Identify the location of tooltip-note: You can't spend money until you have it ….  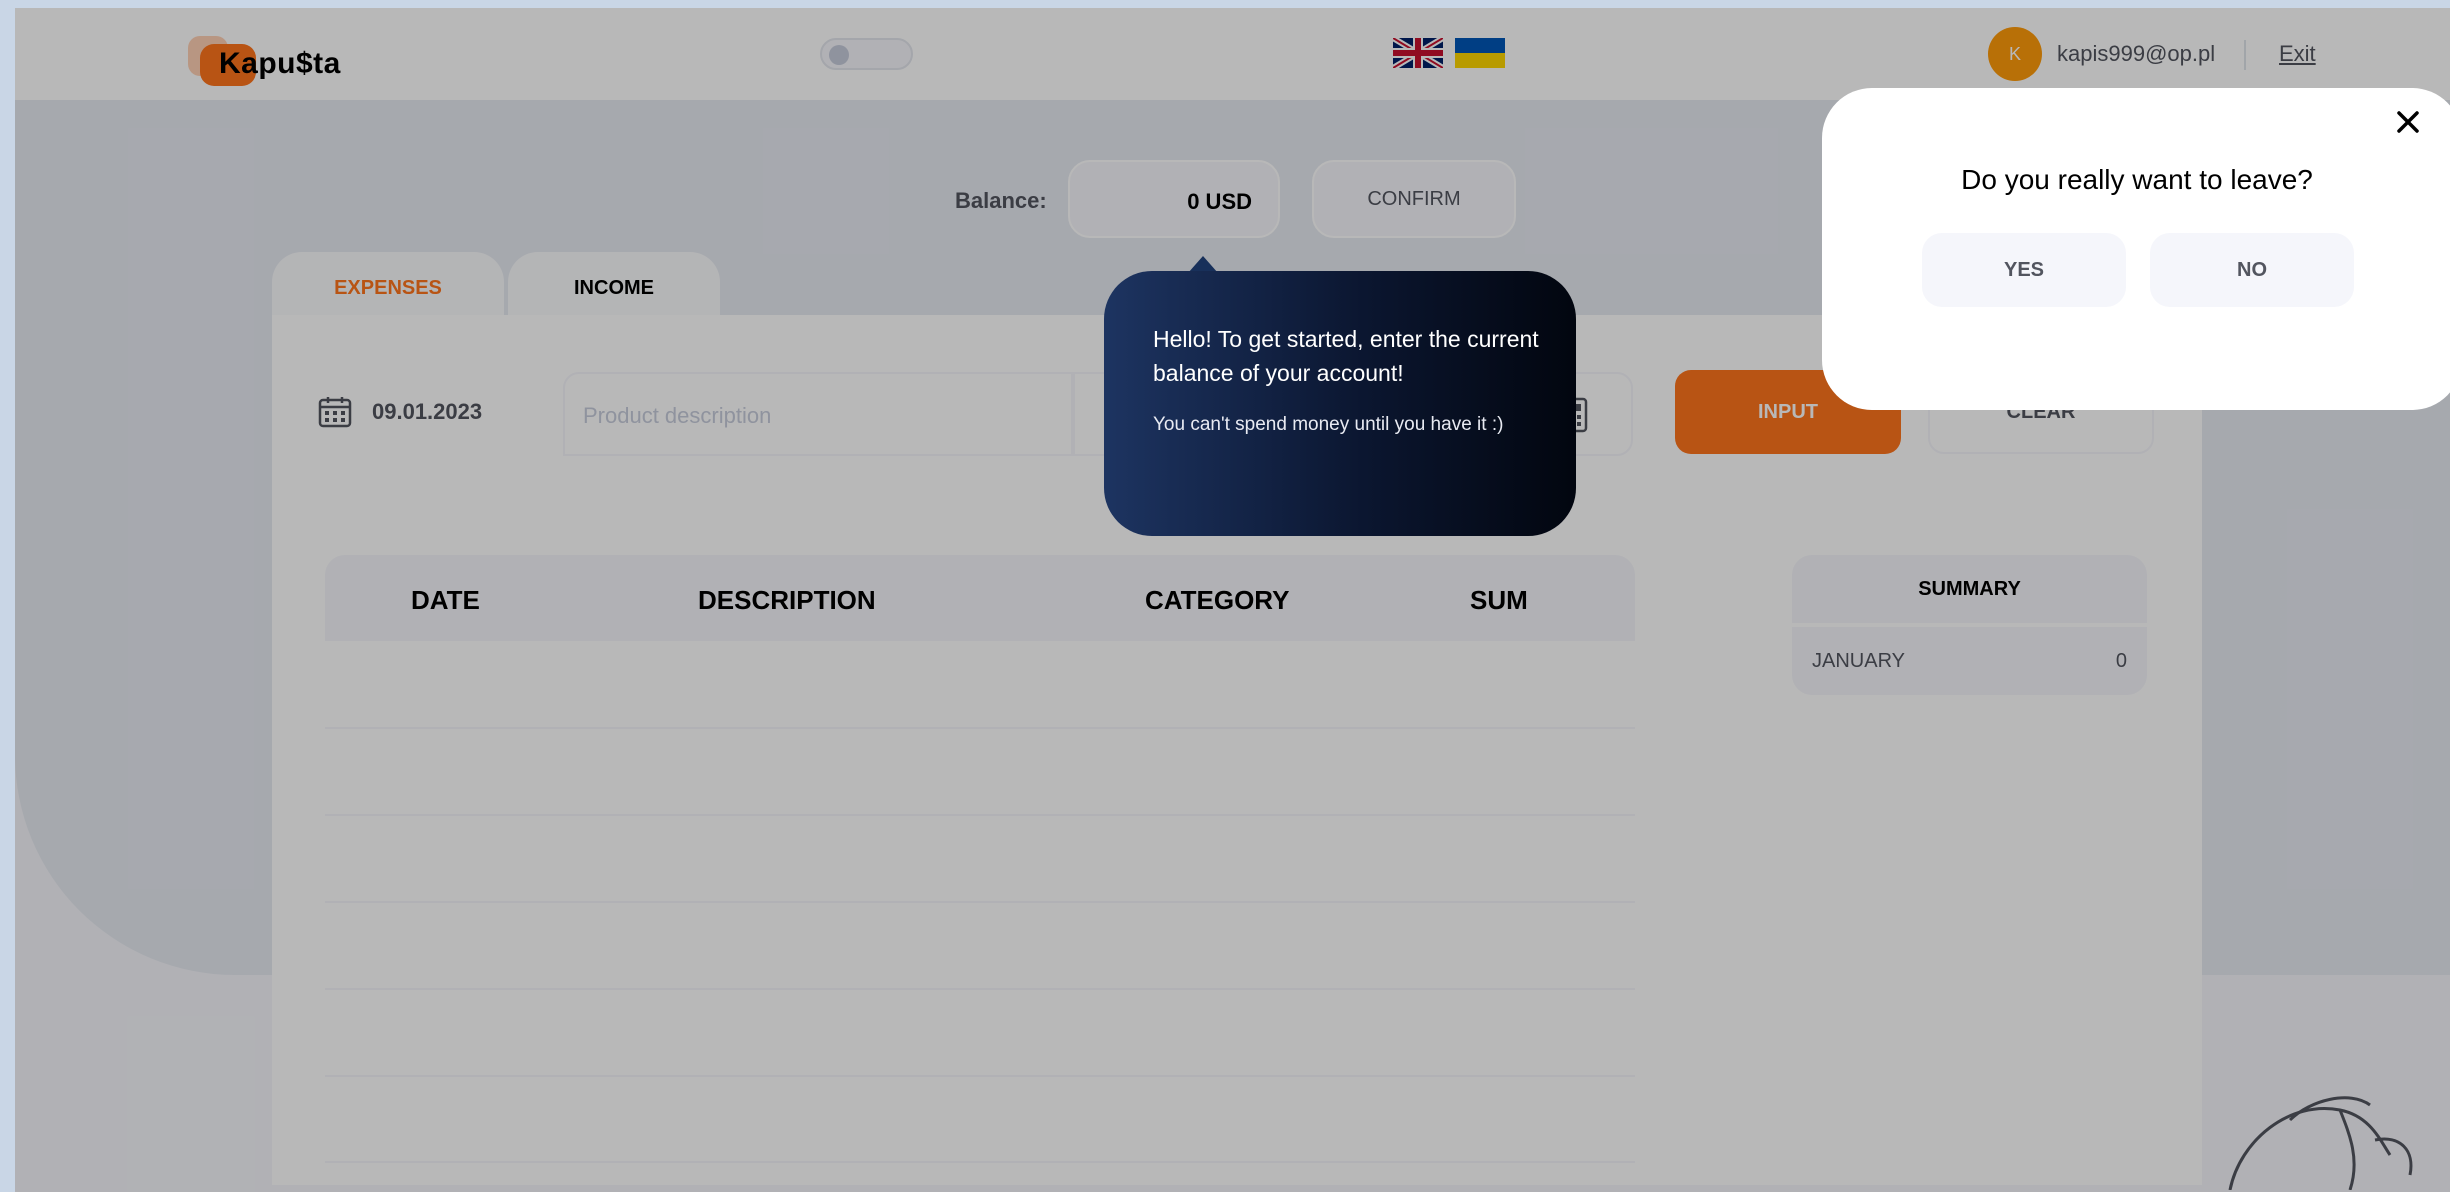
(1328, 424).